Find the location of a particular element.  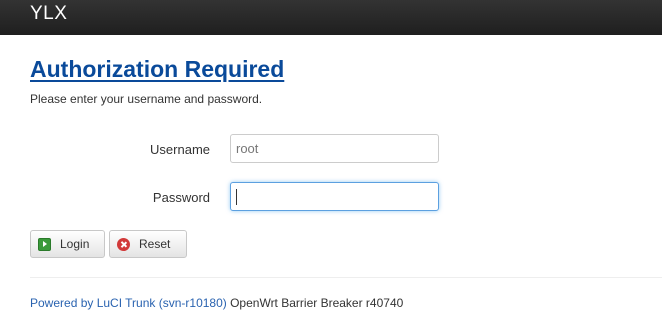

password-label: Password is located at coordinates (181, 197).